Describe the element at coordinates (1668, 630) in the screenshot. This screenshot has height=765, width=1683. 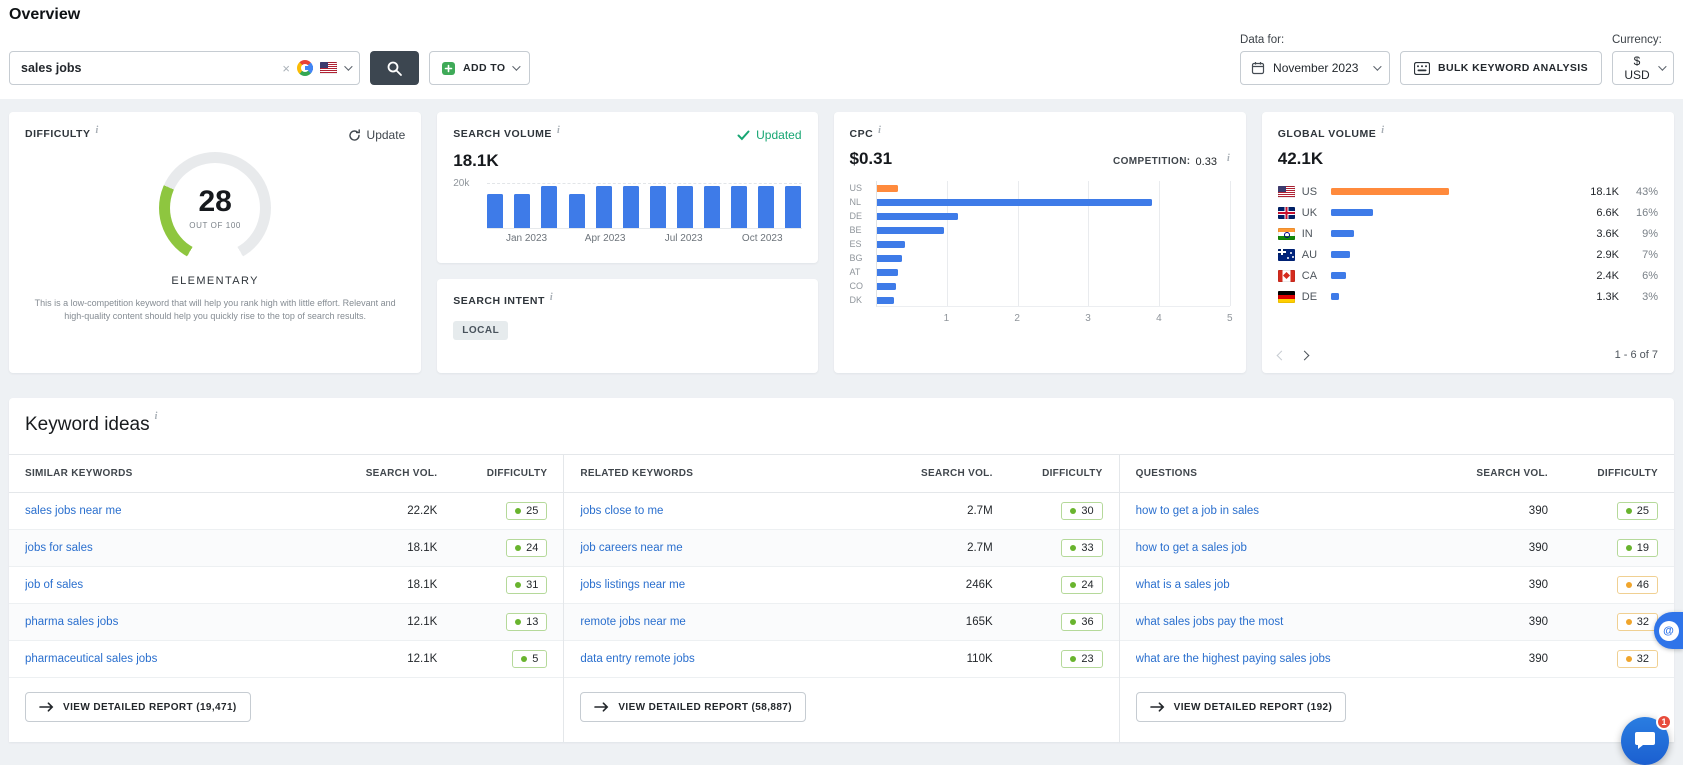
I see `help-center-tab` at that location.